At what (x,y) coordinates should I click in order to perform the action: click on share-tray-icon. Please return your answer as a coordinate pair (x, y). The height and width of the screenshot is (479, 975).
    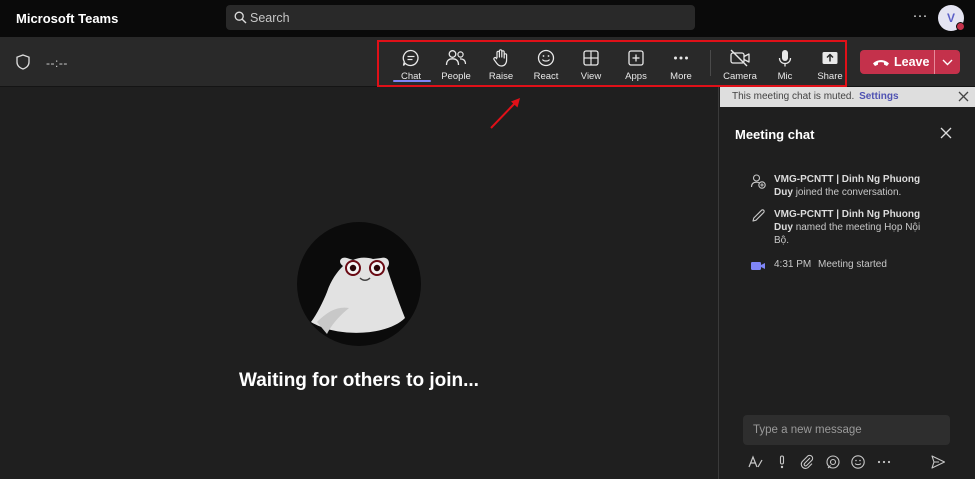
    Looking at the image, I should click on (830, 58).